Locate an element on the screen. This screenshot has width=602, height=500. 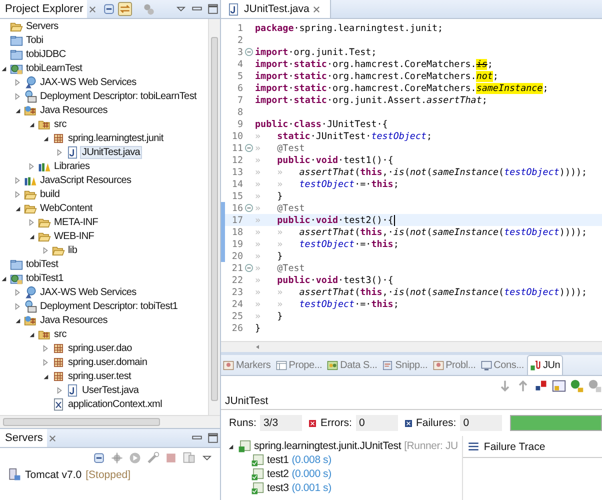
line-number: 23 is located at coordinates (236, 292).